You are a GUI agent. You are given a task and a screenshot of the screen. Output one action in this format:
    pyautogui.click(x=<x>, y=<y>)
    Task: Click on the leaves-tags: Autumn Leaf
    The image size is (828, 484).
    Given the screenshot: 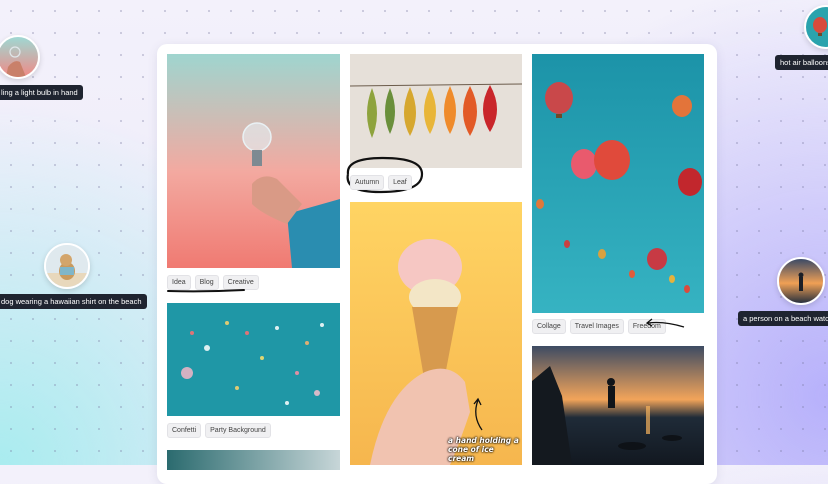 What is the action you would take?
    pyautogui.click(x=381, y=182)
    